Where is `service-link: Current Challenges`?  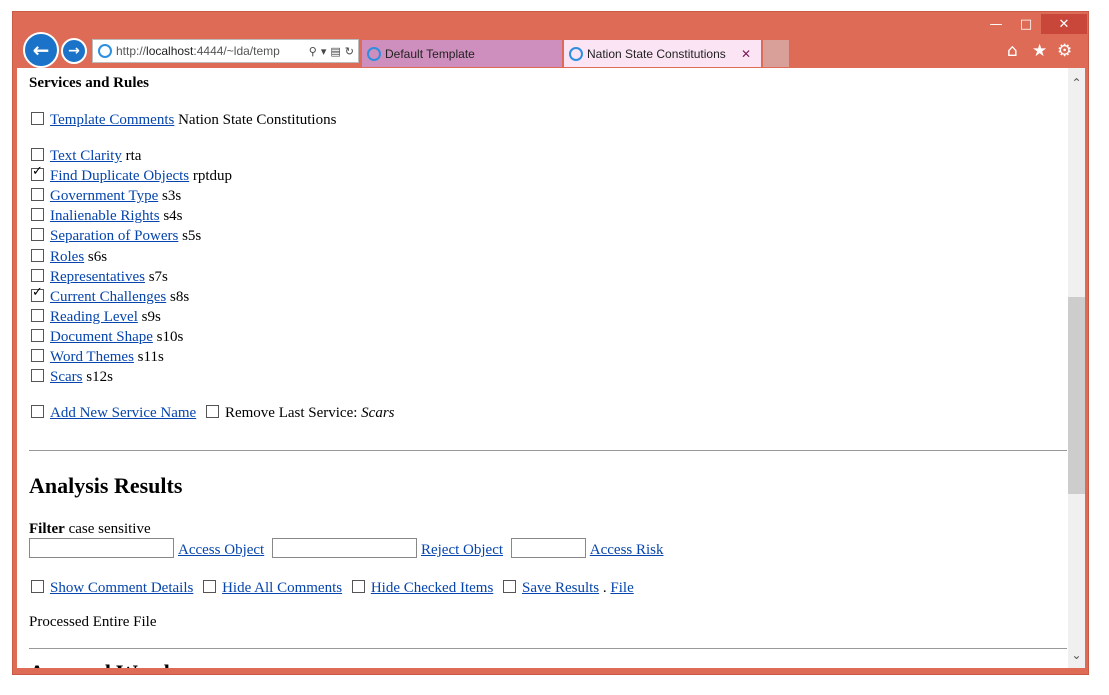 service-link: Current Challenges is located at coordinates (108, 297).